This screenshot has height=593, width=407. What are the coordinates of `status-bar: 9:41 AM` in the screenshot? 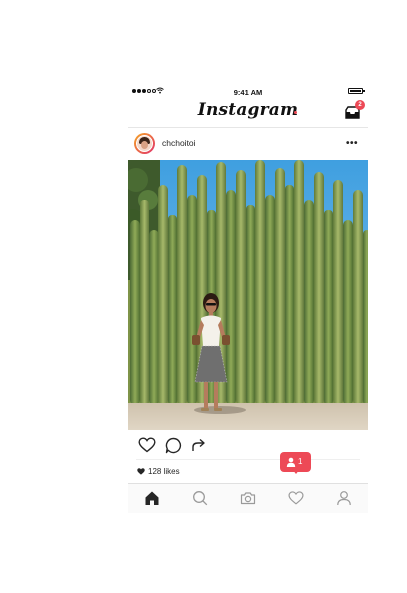 It's located at (248, 92).